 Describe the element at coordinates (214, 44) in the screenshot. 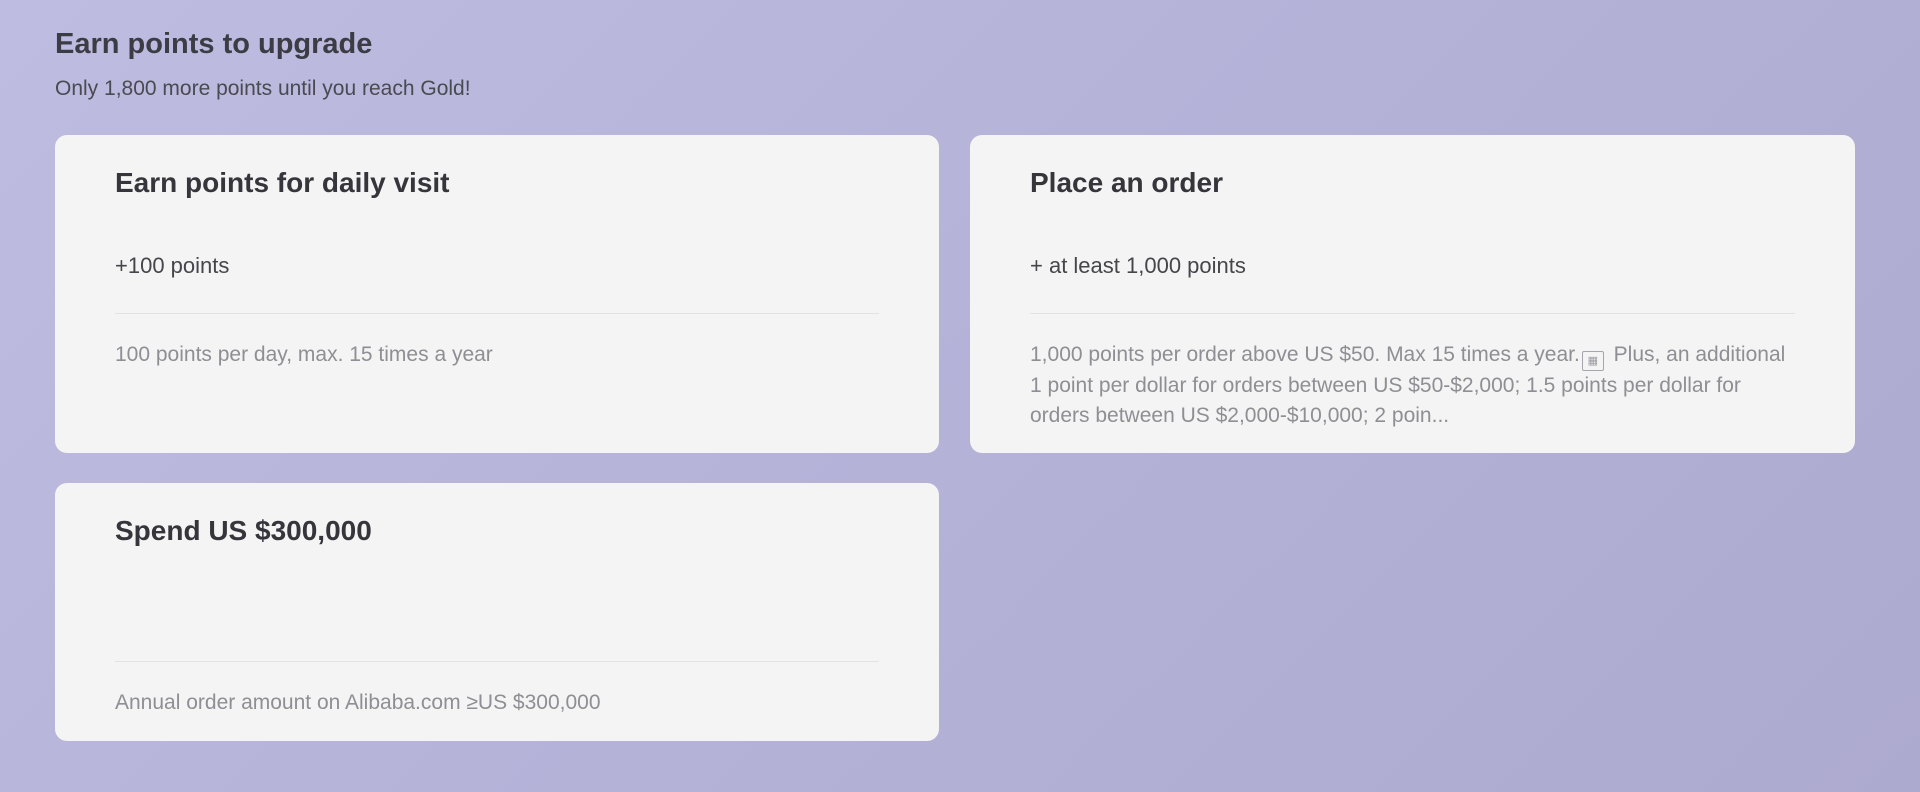

I see `section-title: Earn points to upgrade` at that location.